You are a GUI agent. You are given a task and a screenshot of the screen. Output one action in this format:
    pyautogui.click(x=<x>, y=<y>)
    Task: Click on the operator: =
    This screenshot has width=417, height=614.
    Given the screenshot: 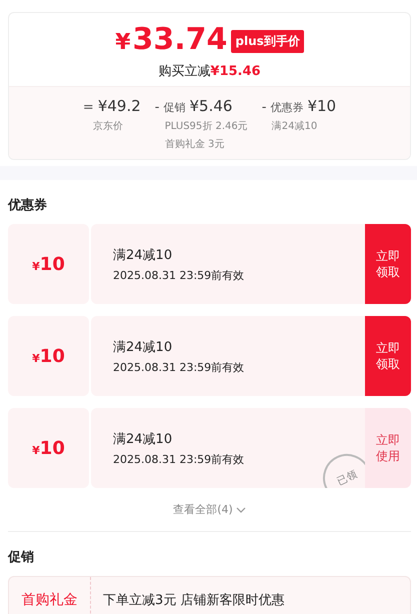 What is the action you would take?
    pyautogui.click(x=88, y=107)
    